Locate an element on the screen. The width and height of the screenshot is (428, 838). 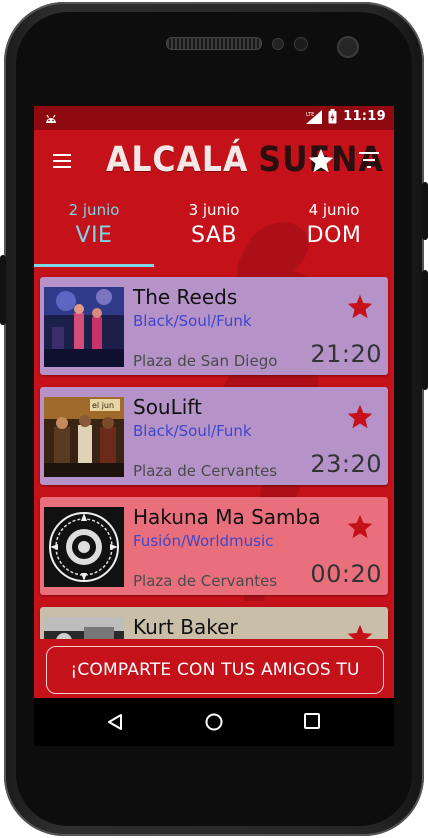
status-bar: LTE 11:19 is located at coordinates (214, 118).